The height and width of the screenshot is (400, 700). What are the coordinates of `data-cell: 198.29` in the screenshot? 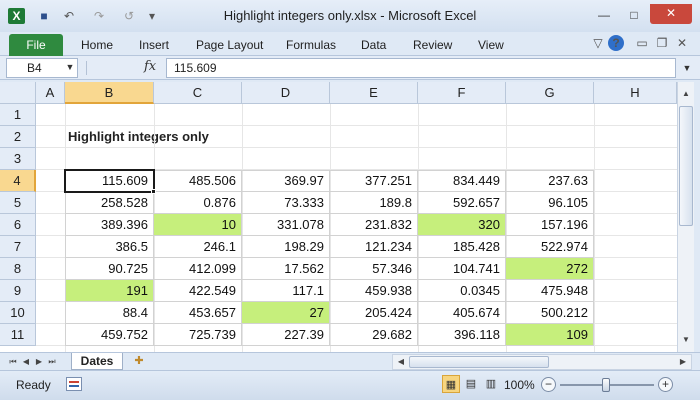 It's located at (286, 247).